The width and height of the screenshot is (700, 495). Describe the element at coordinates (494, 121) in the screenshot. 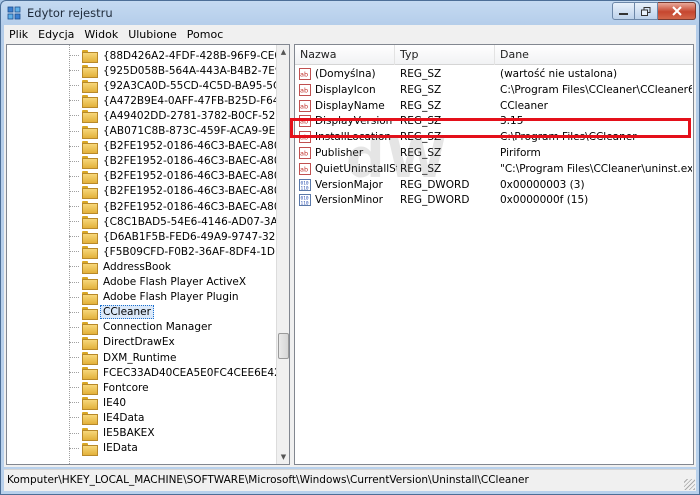

I see `value-row: ab DisplayVersion REG_SZ 3.15` at that location.